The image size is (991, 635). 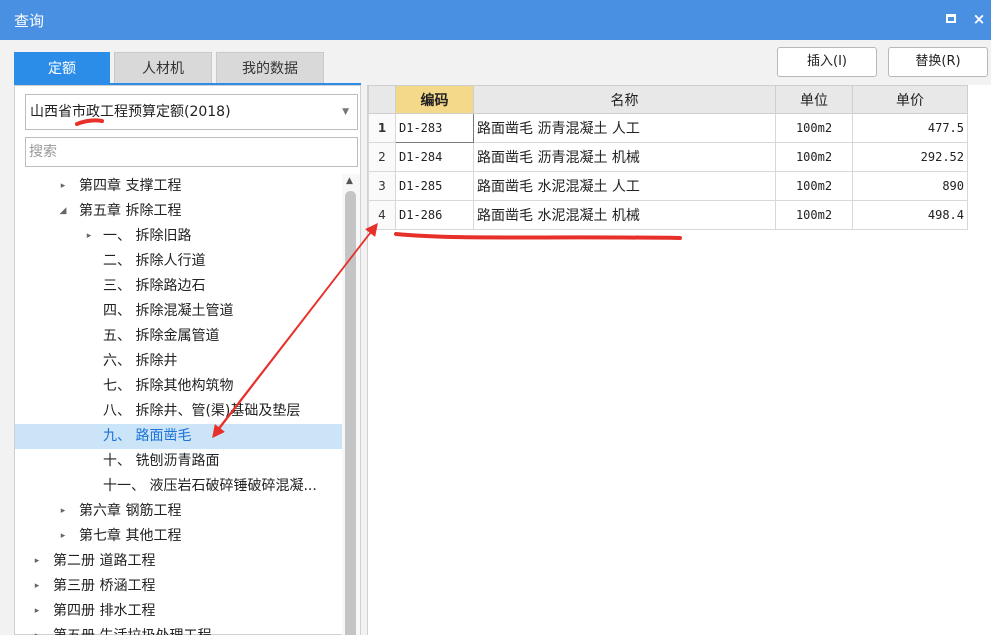 What do you see at coordinates (938, 62) in the screenshot?
I see `replace-button: 替换(R)` at bounding box center [938, 62].